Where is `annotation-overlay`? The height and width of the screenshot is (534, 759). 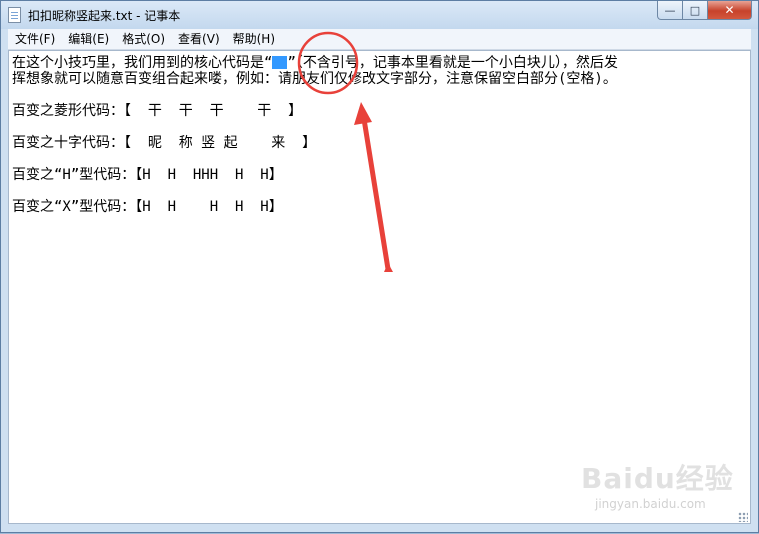
annotation-overlay is located at coordinates (345, 151).